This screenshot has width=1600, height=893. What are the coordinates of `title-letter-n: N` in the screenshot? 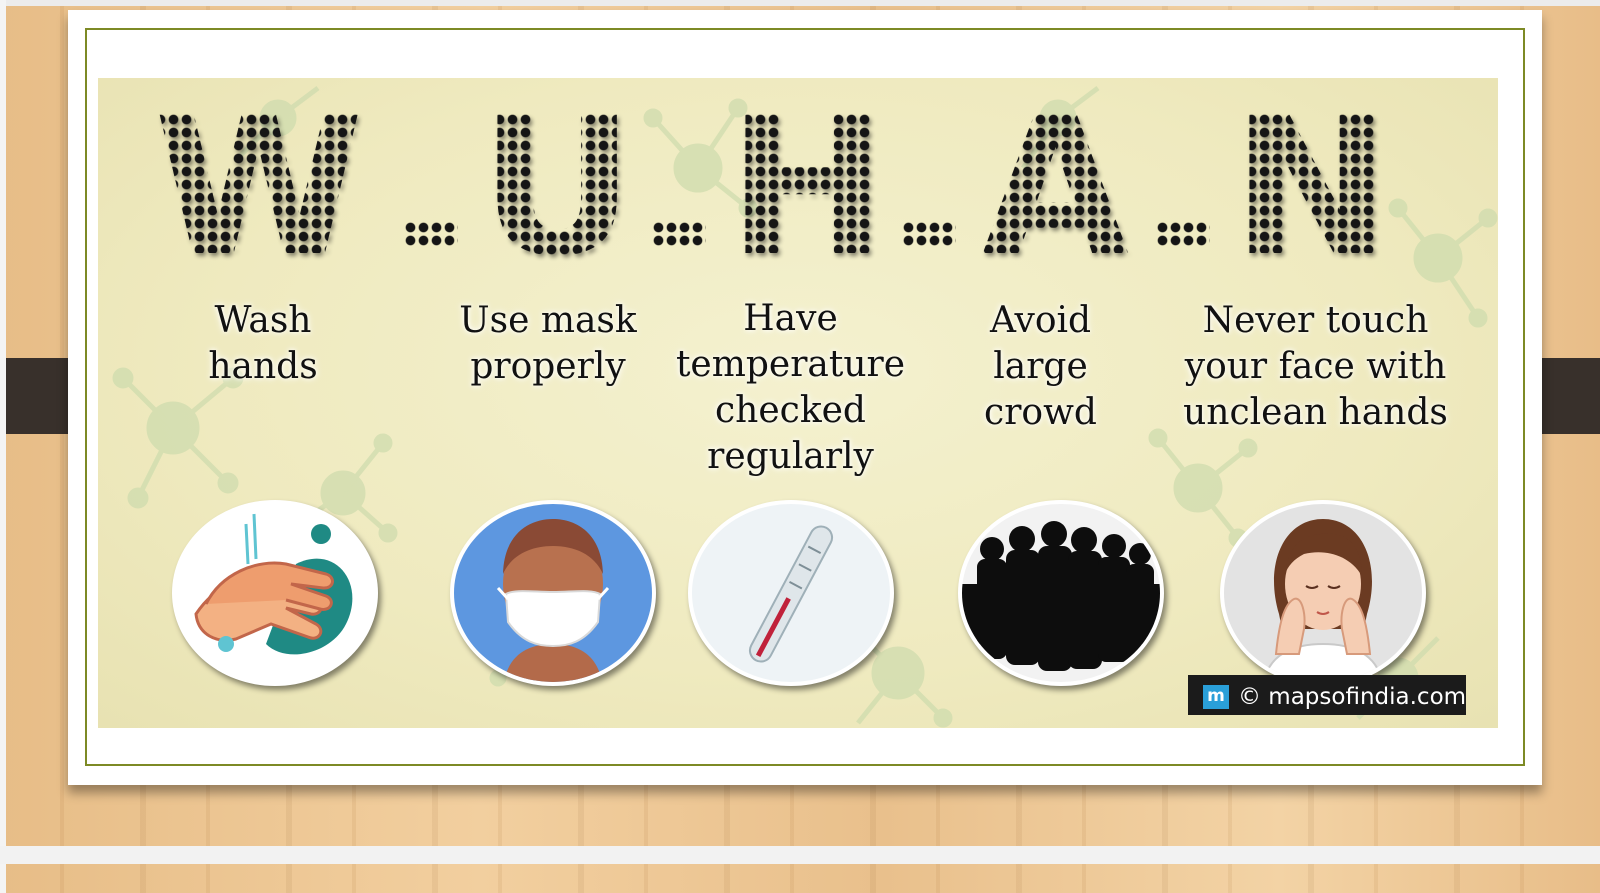 It's located at (1312, 188).